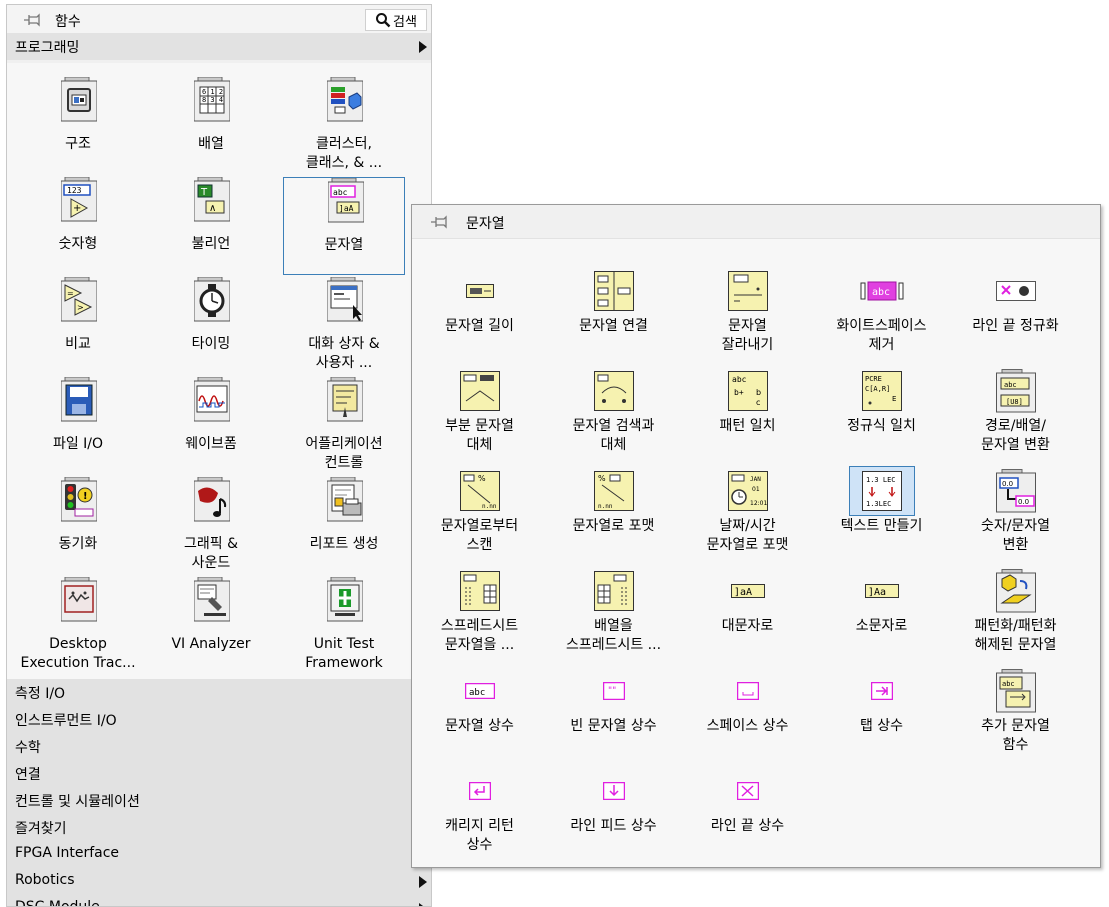 The height and width of the screenshot is (907, 1109). Describe the element at coordinates (396, 20) in the screenshot. I see `search-button: 검색` at that location.